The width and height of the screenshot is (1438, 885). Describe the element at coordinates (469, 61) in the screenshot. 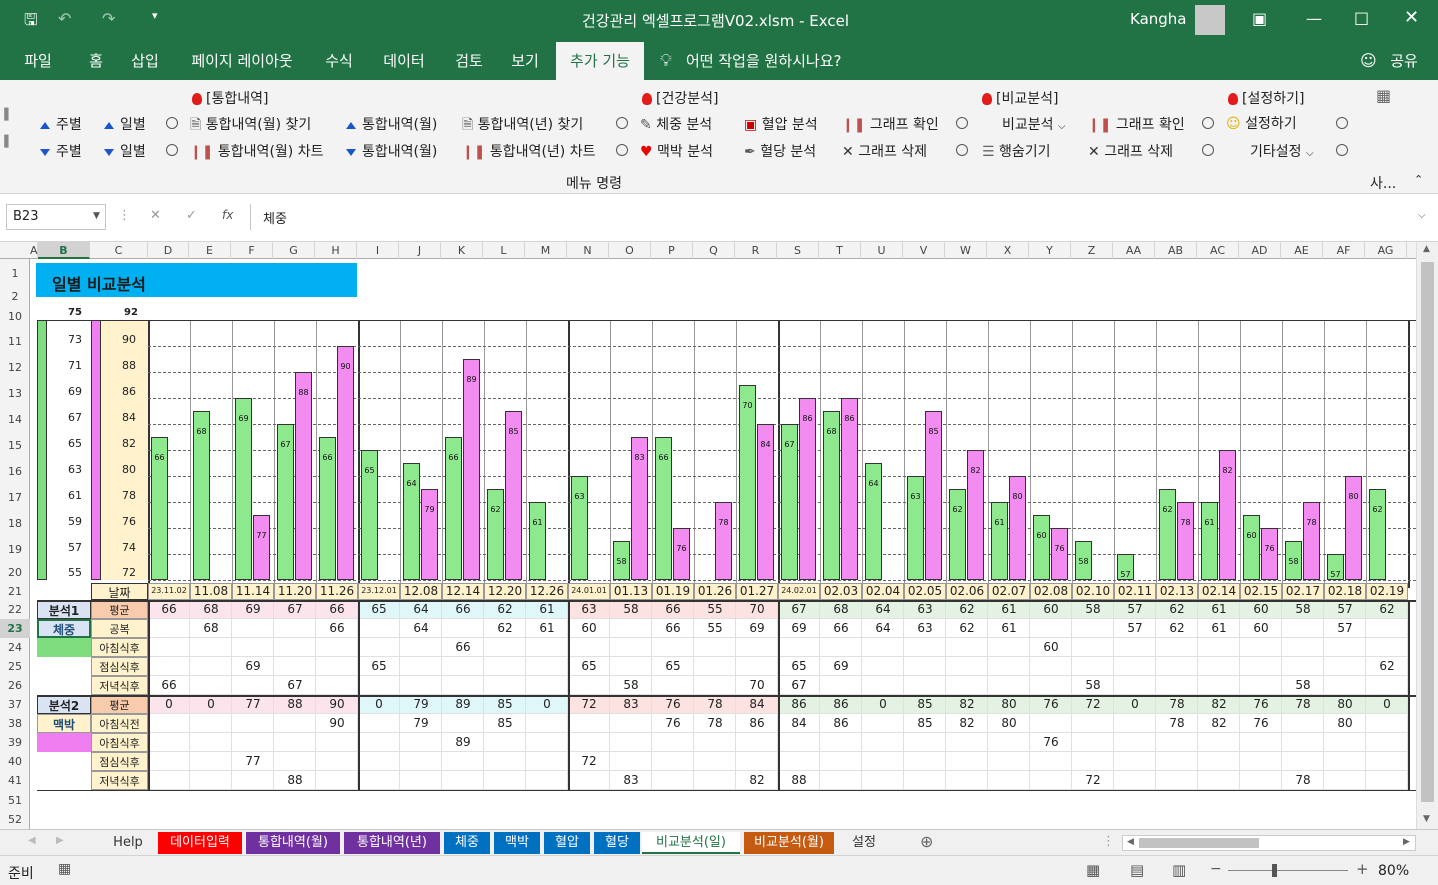

I see `tab-review: 검토` at that location.